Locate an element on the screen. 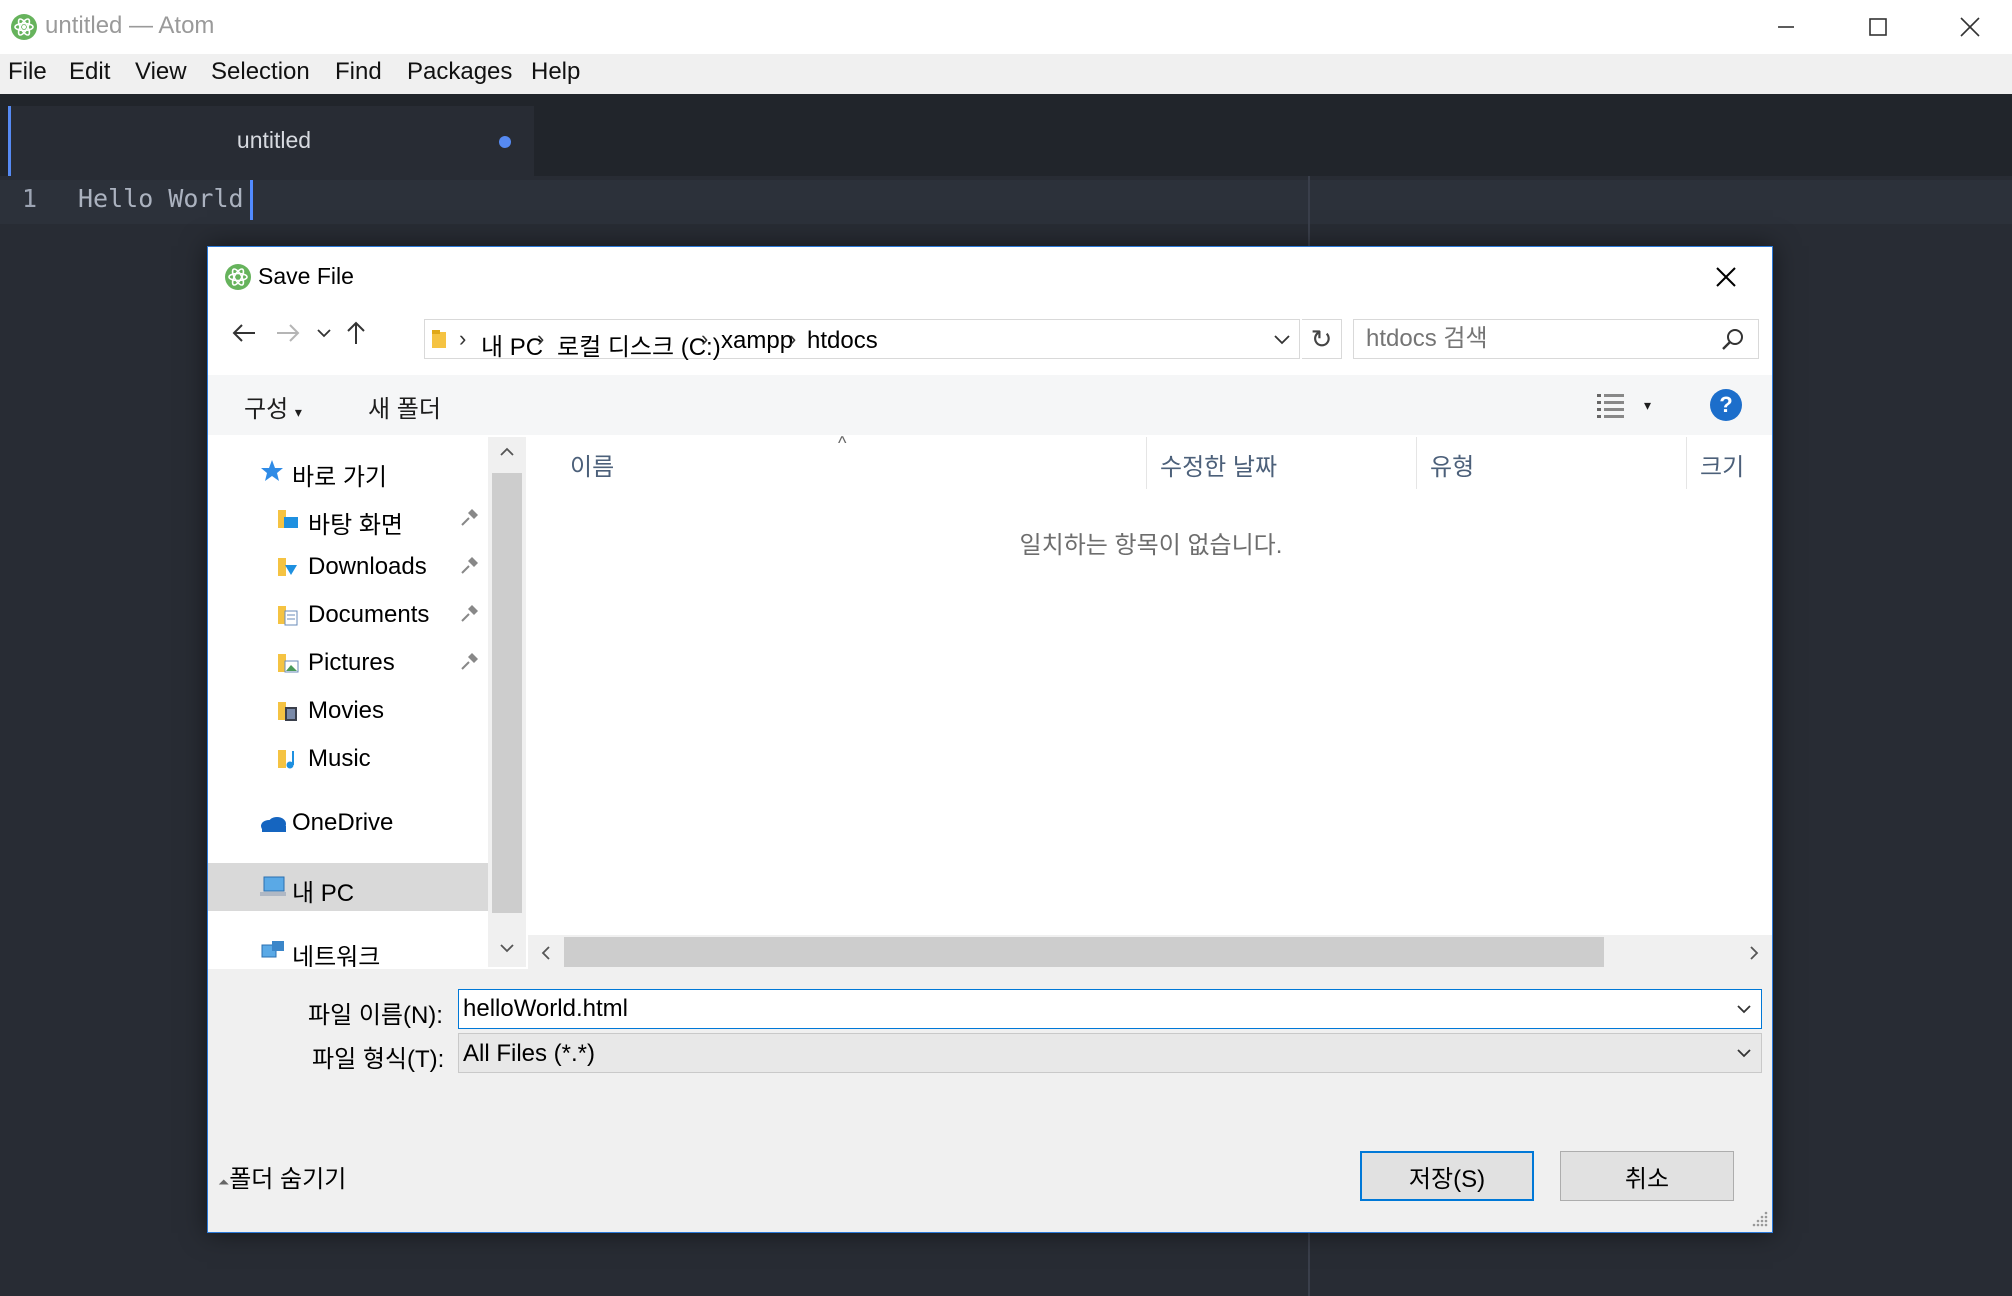 The height and width of the screenshot is (1296, 2012). column-header-modified: 수정한 날짜 is located at coordinates (1218, 464).